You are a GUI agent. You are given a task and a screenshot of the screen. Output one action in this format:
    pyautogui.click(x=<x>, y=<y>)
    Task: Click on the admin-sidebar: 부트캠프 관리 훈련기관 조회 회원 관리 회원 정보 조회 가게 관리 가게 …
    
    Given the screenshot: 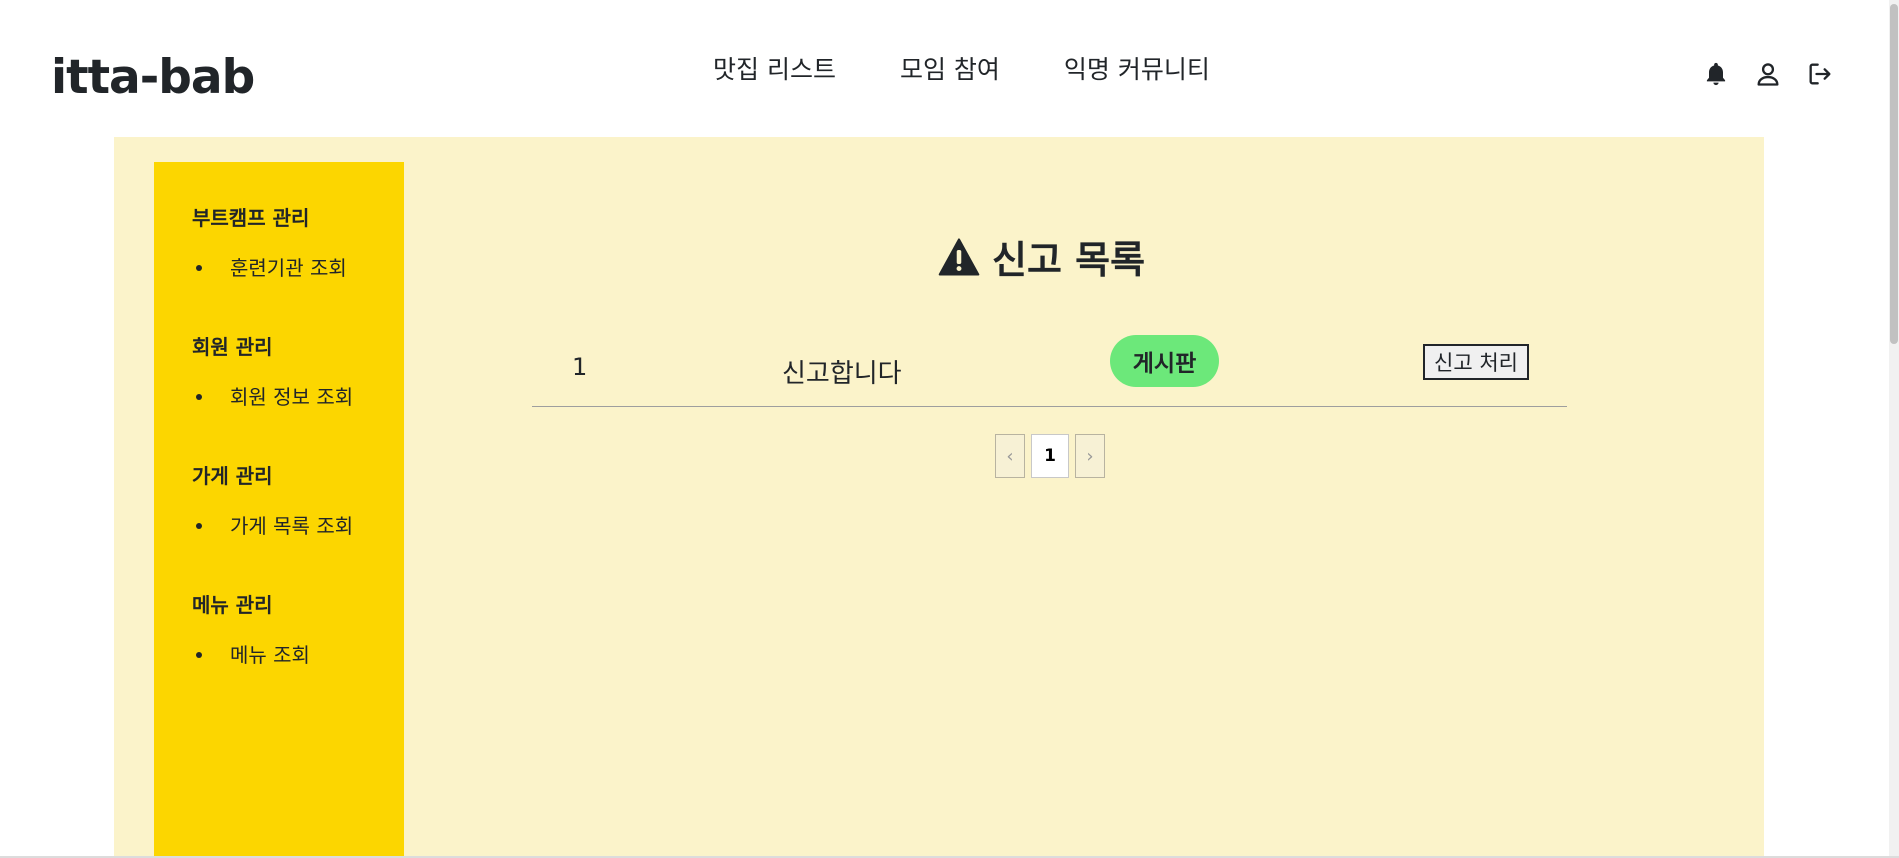 What is the action you would take?
    pyautogui.click(x=279, y=510)
    